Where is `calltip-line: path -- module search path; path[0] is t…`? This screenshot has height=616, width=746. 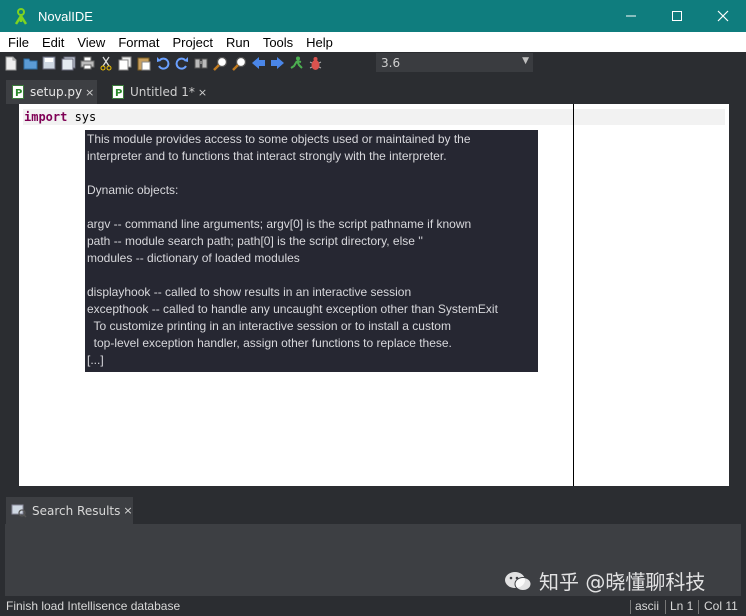 calltip-line: path -- module search path; path[0] is t… is located at coordinates (255, 241).